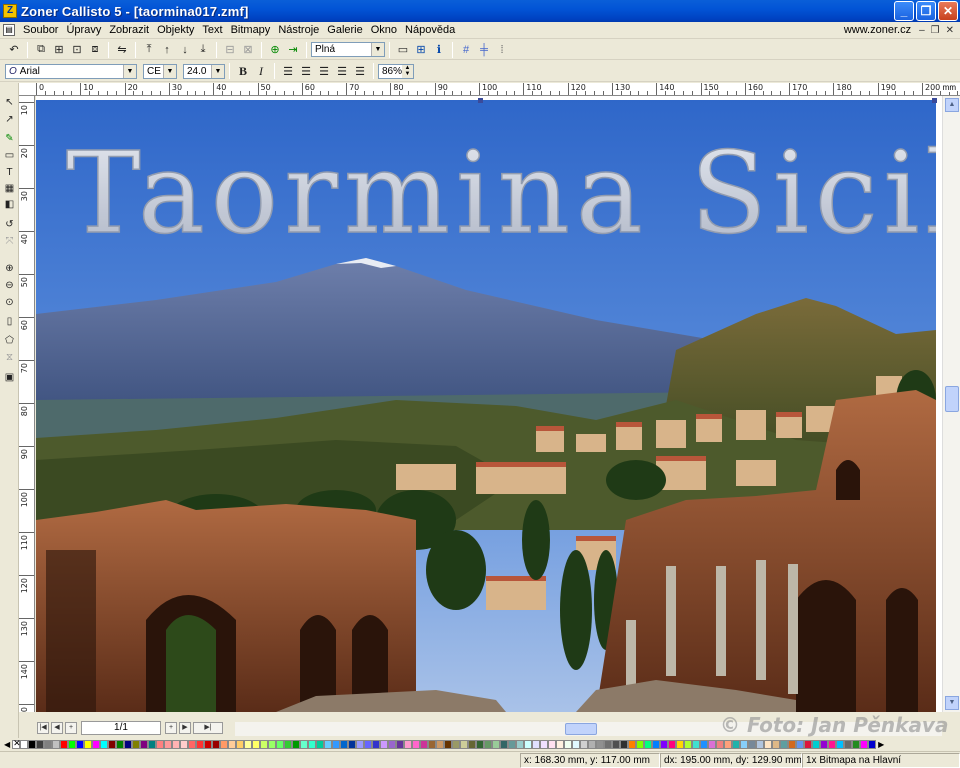  What do you see at coordinates (9, 102) in the screenshot?
I see `pointer-tool-icon: ↖` at bounding box center [9, 102].